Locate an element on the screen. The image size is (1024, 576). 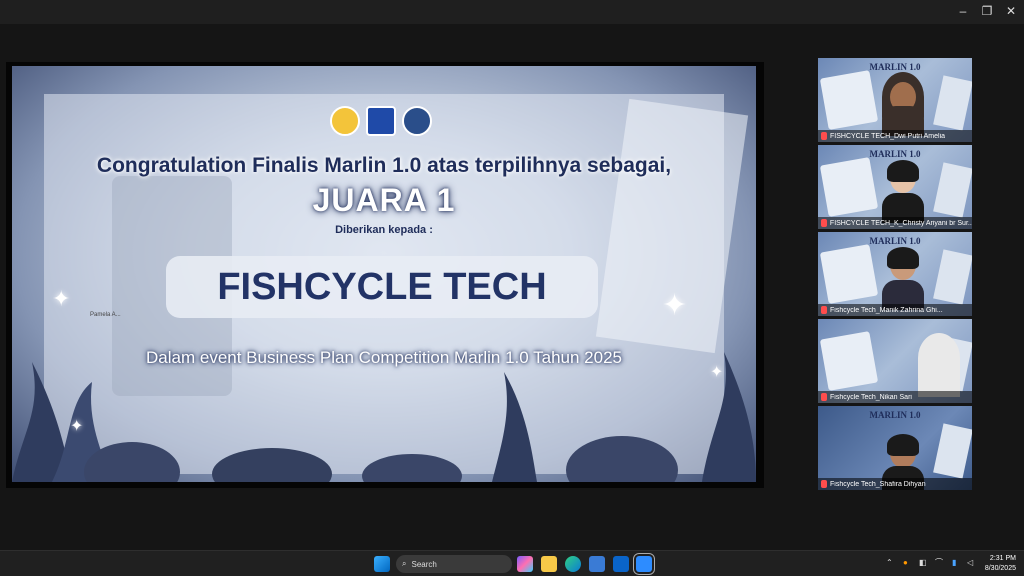
participant-name: FISHCYCLE TECH_Dwi Putri Amelia is located at coordinates (888, 136).